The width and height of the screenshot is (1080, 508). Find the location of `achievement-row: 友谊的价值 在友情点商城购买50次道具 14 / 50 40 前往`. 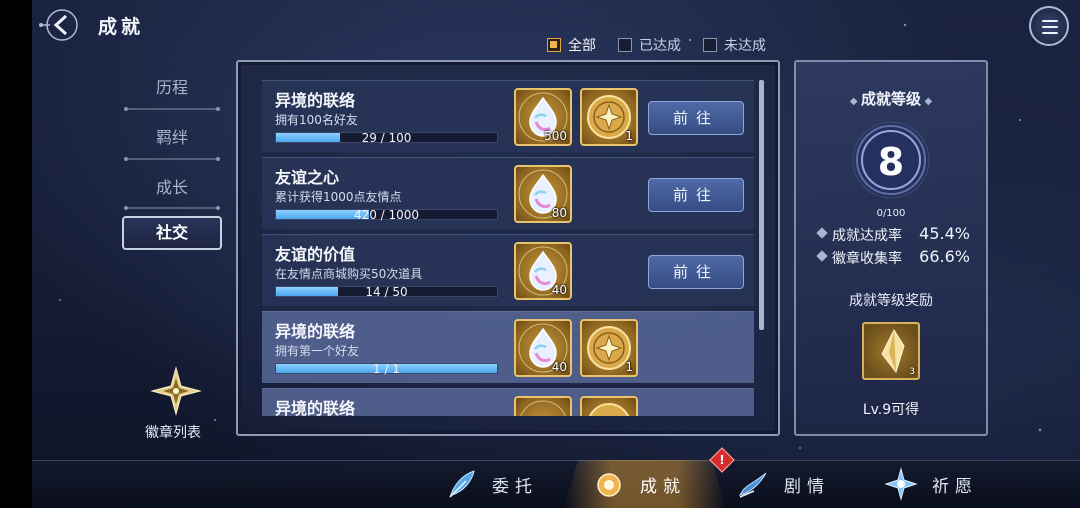

achievement-row: 友谊的价值 在友情点商城购买50次道具 14 / 50 40 前往 is located at coordinates (508, 270).